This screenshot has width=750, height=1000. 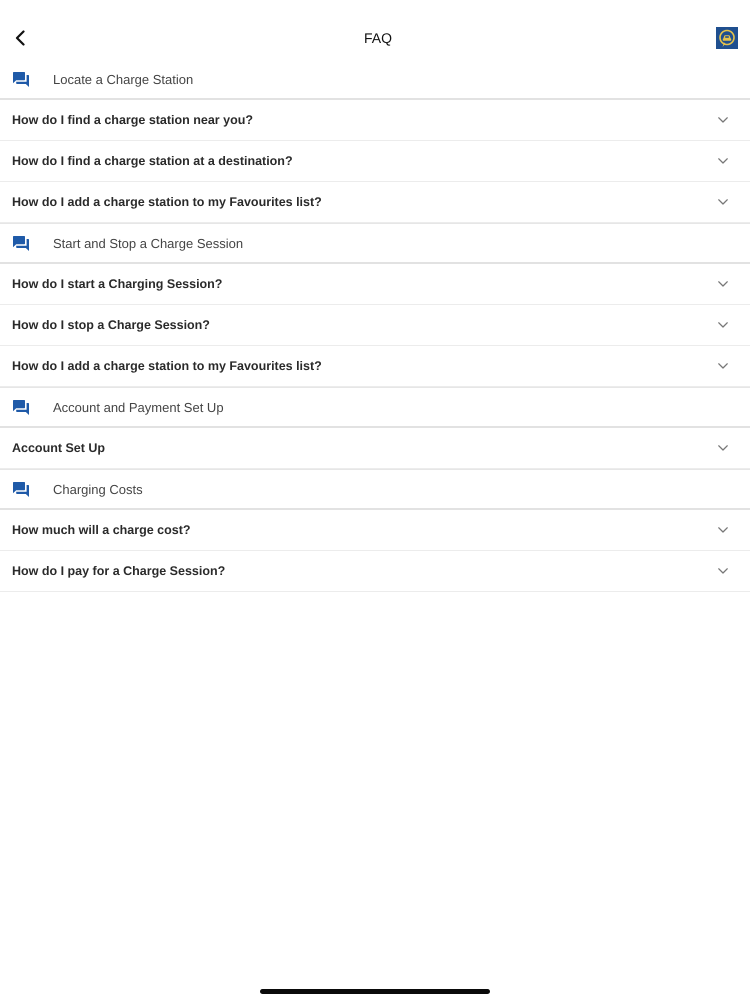 I want to click on back-icon, so click(x=20, y=38).